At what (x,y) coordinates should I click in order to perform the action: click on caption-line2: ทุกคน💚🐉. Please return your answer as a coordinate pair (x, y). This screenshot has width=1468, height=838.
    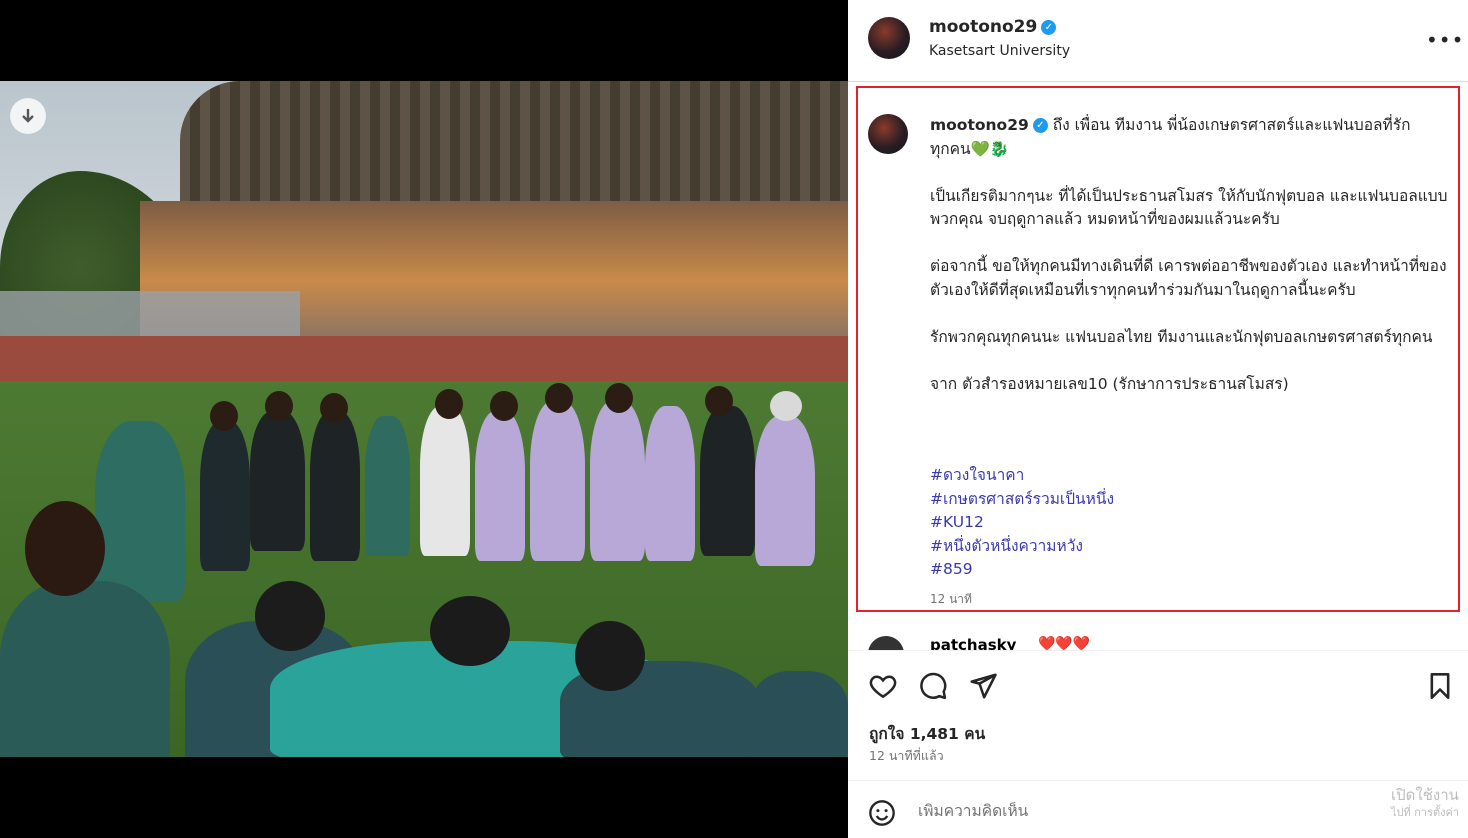
    Looking at the image, I should click on (970, 148).